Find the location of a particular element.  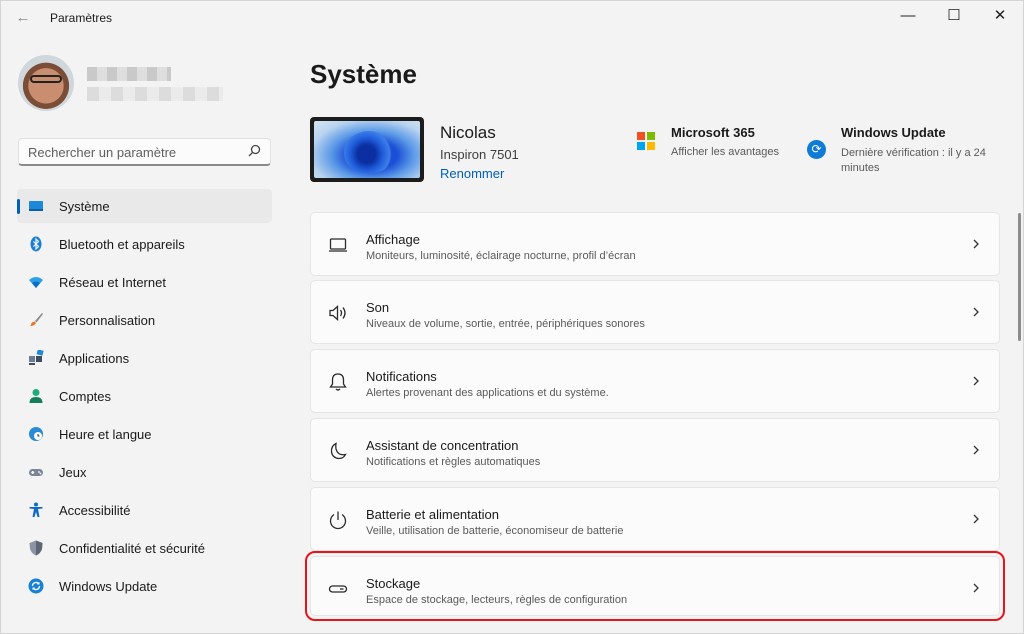

windows-update-title: Windows Update is located at coordinates (893, 132).